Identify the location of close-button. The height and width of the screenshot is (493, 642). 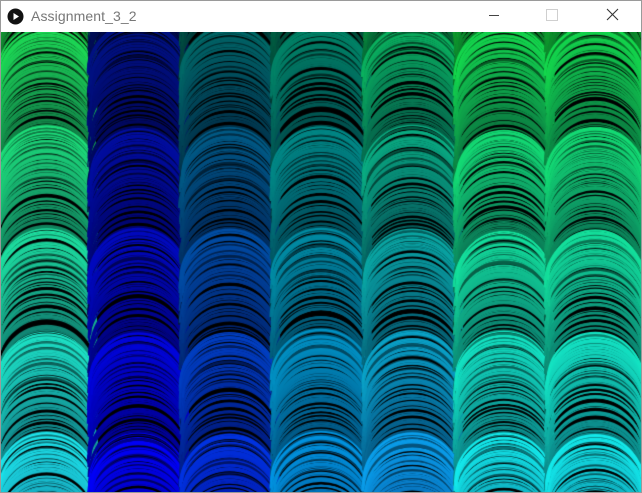
(612, 16).